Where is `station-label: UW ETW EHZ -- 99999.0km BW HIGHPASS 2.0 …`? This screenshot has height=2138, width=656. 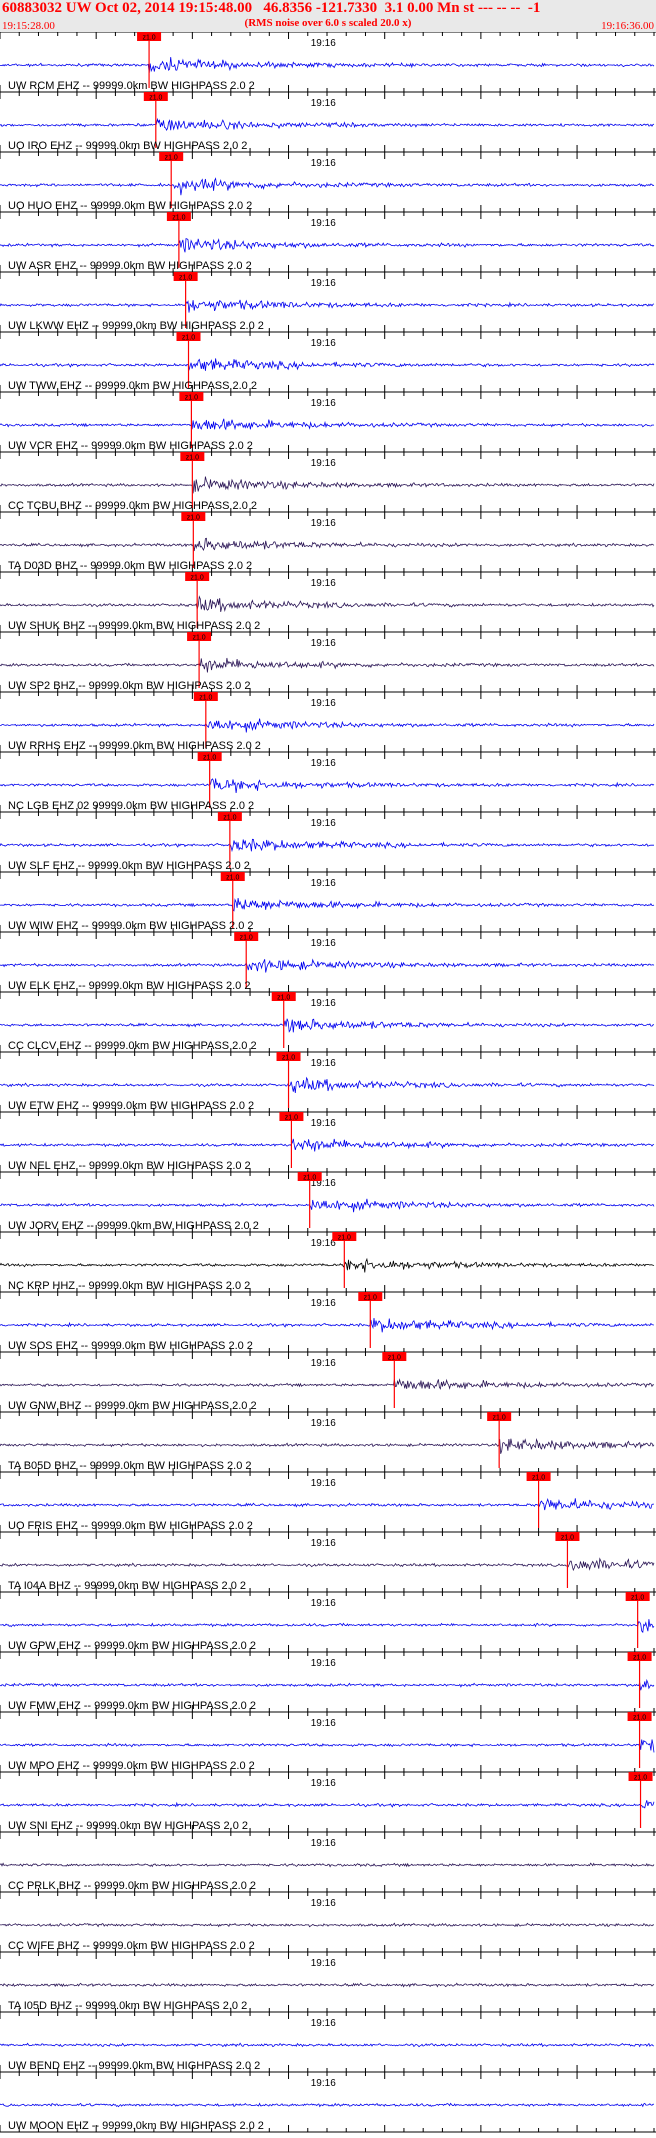 station-label: UW ETW EHZ -- 99999.0km BW HIGHPASS 2.0 … is located at coordinates (131, 1106).